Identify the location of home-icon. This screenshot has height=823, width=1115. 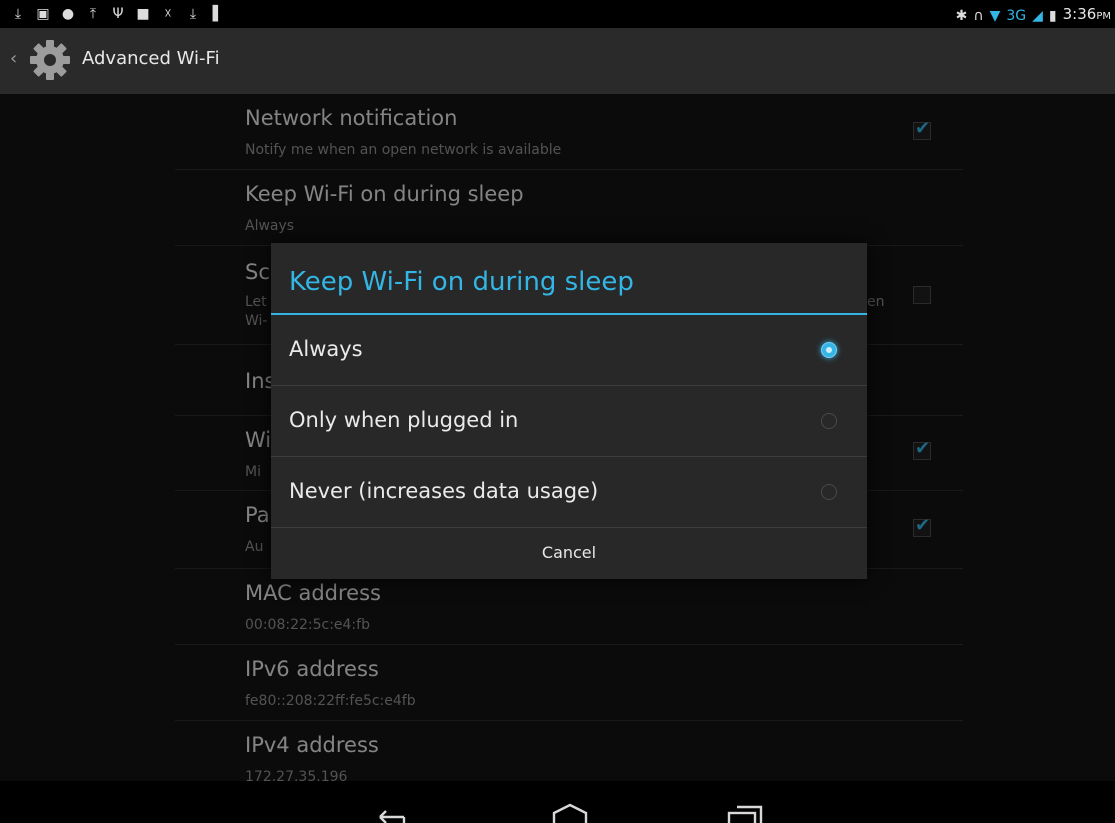
(570, 813).